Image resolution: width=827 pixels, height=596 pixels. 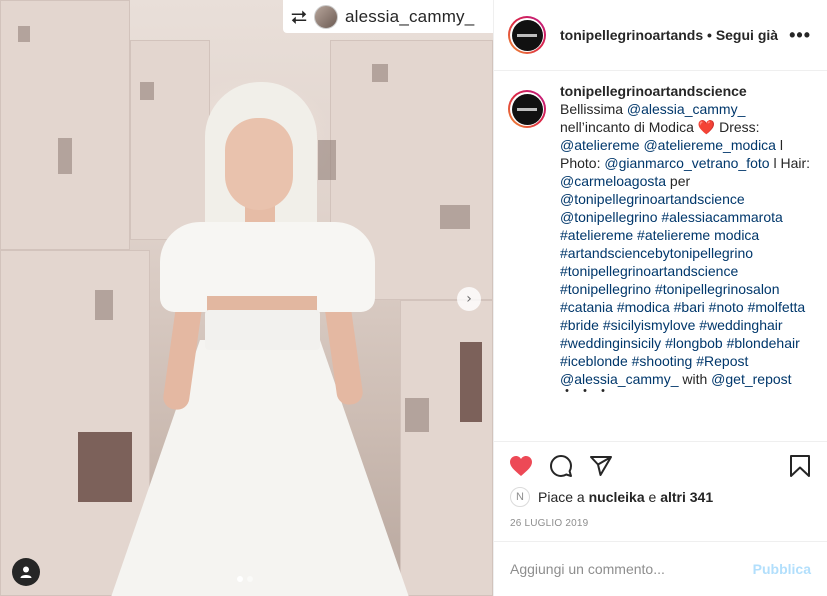 I want to click on mention-link: @carmeloagosta, so click(x=613, y=181).